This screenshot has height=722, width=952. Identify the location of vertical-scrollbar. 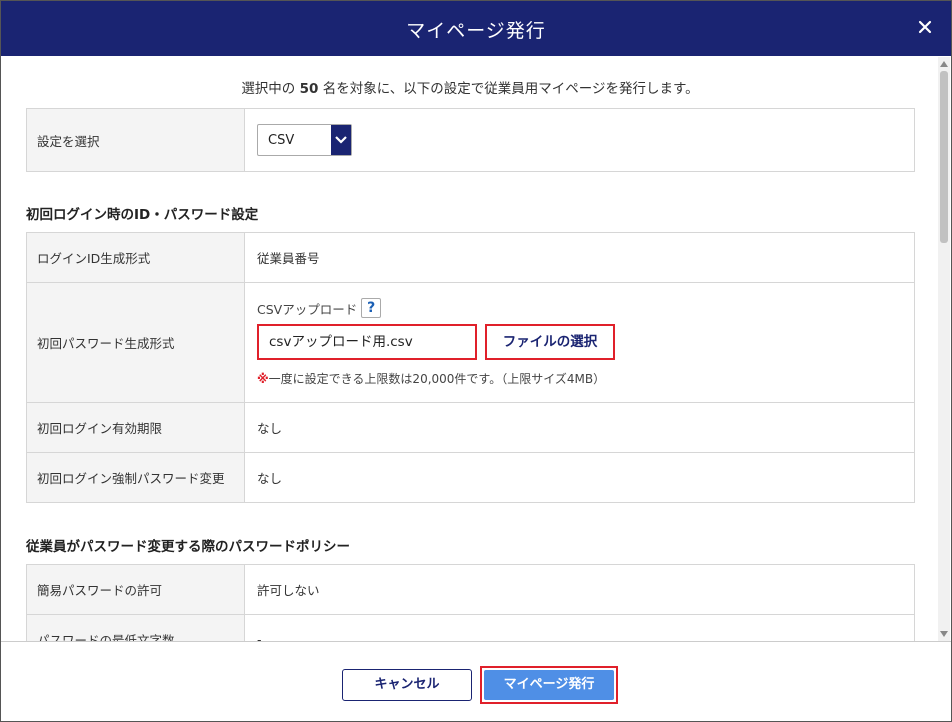
(944, 349).